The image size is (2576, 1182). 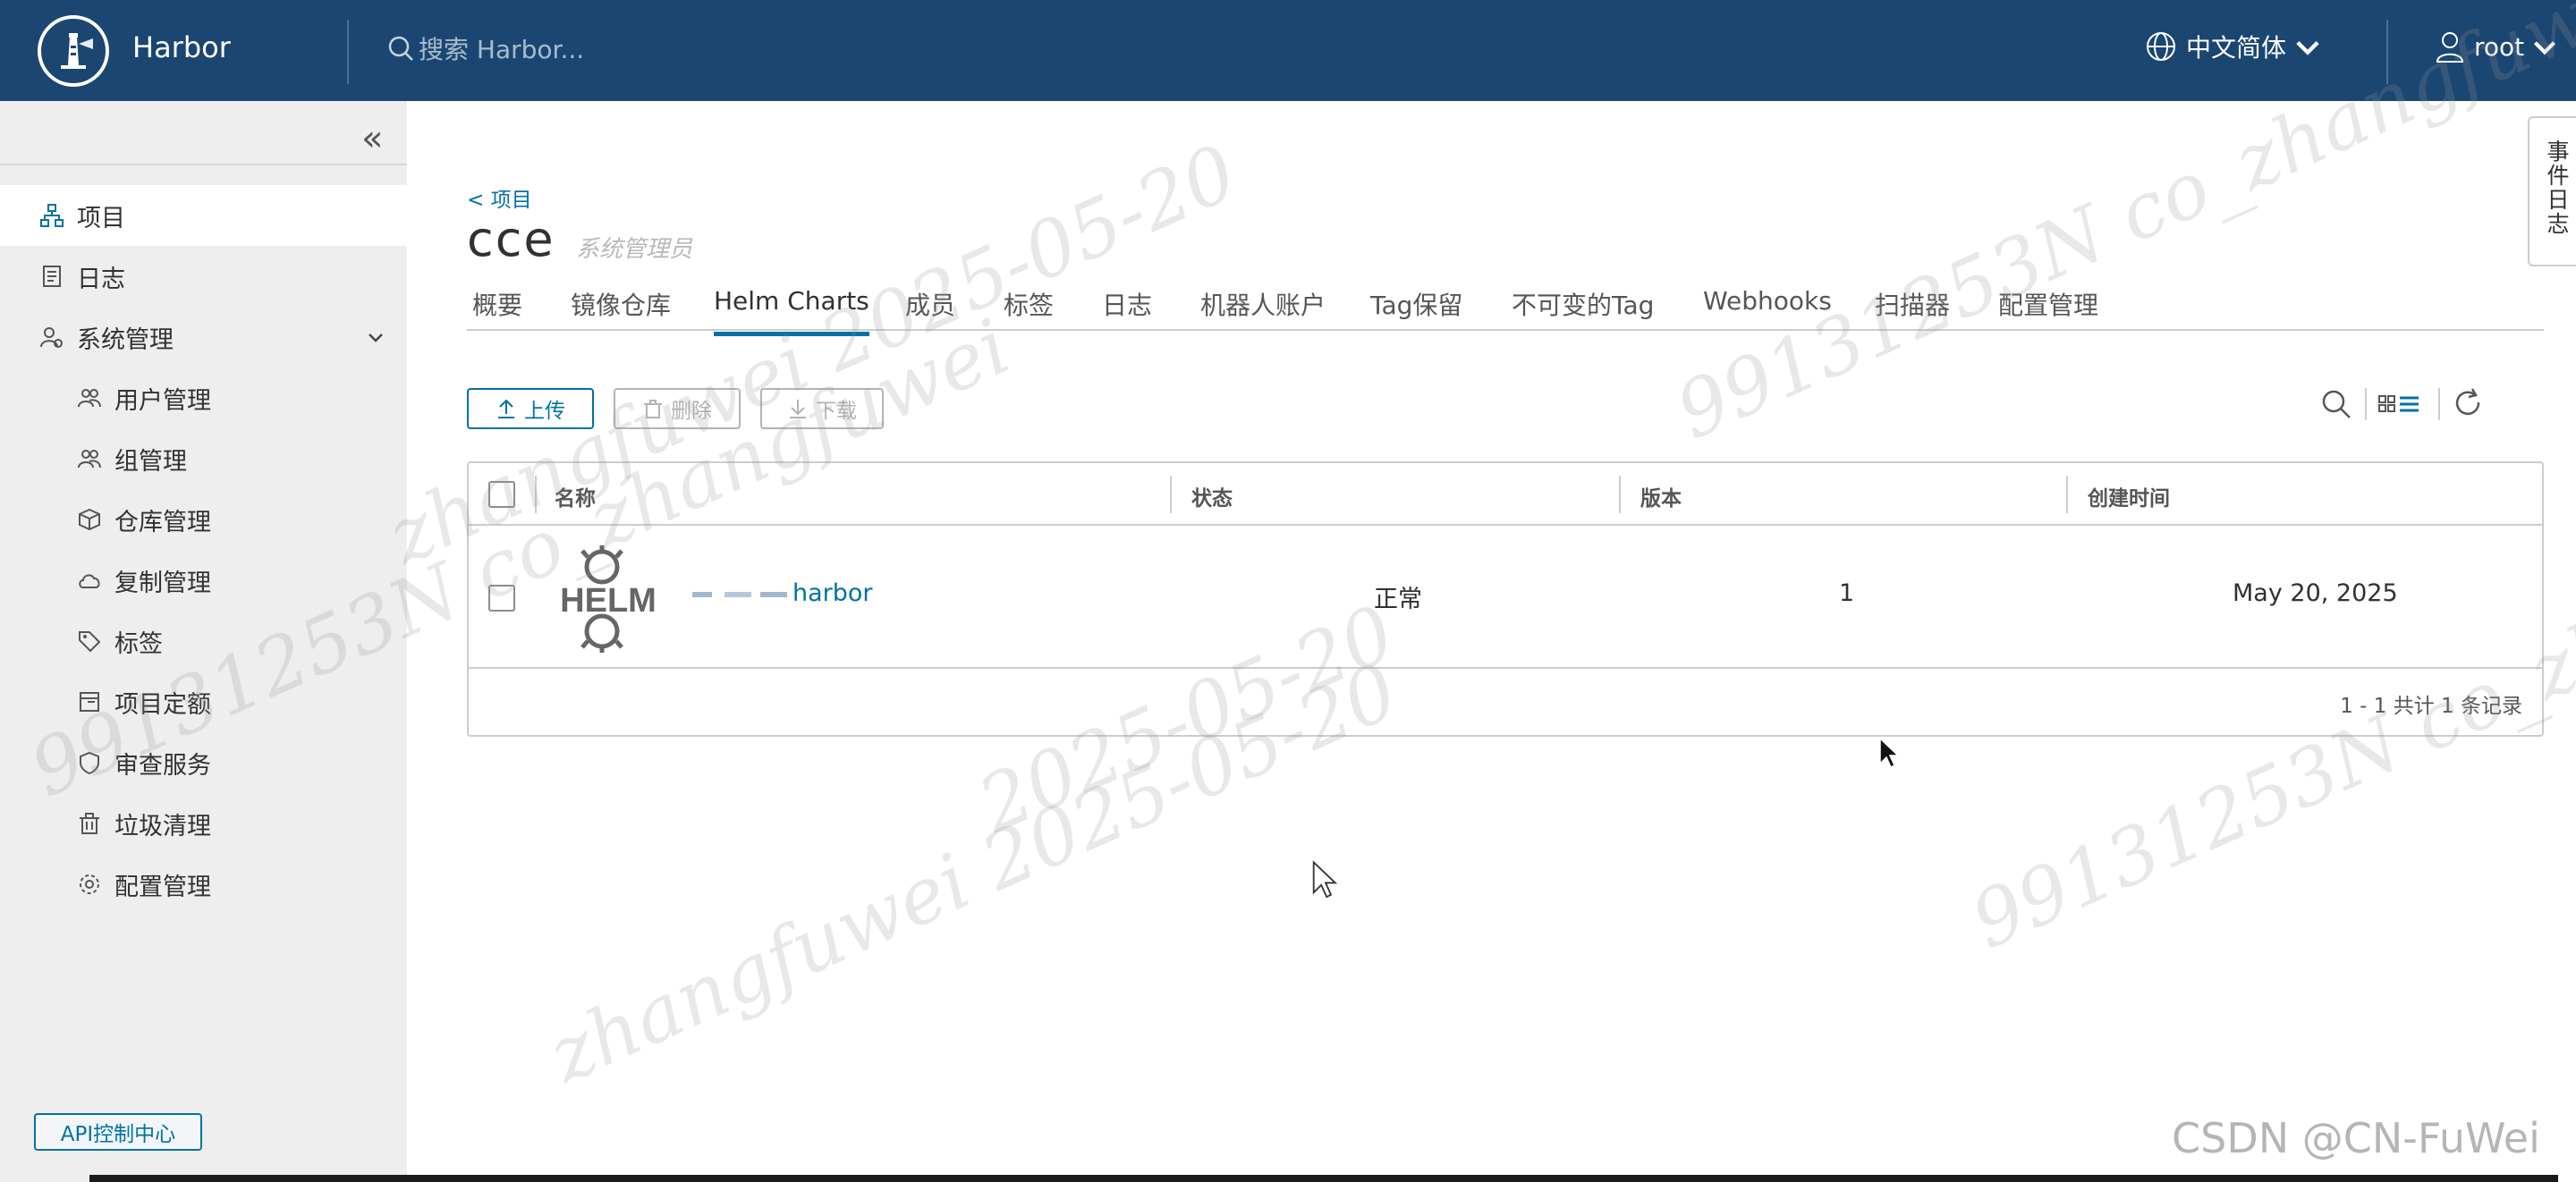 What do you see at coordinates (1416, 307) in the screenshot?
I see `tab-tag-retention: Tag保留` at bounding box center [1416, 307].